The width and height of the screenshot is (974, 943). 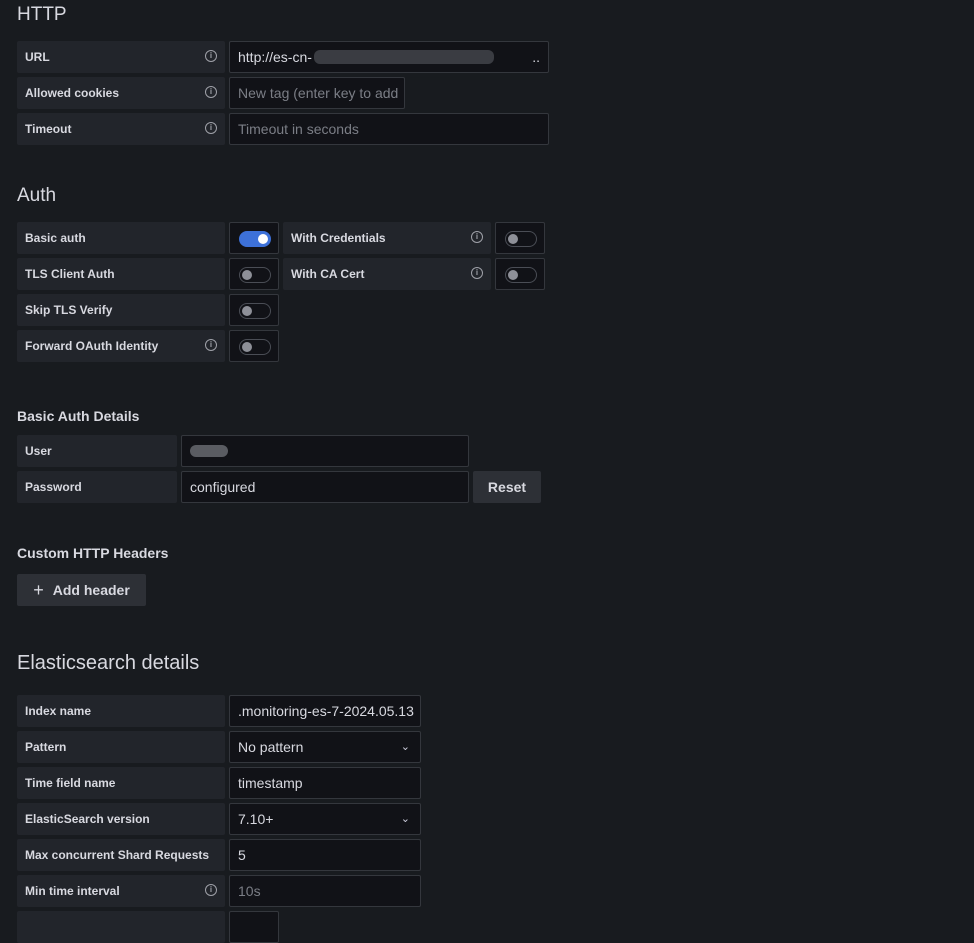 What do you see at coordinates (121, 819) in the screenshot?
I see `es-version-label: ElasticSearch version` at bounding box center [121, 819].